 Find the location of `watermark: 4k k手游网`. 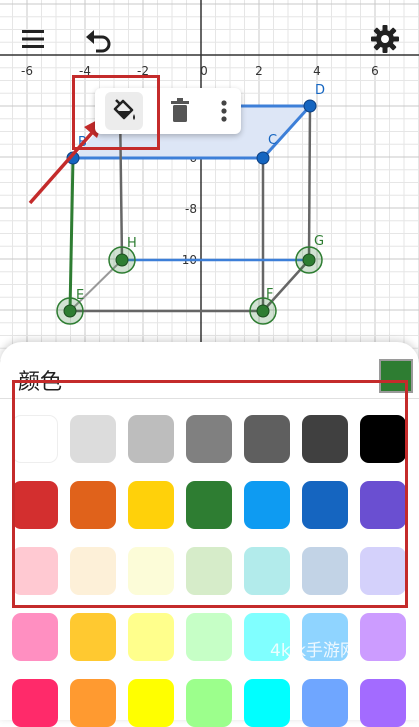

watermark: 4k k手游网 is located at coordinates (313, 651).